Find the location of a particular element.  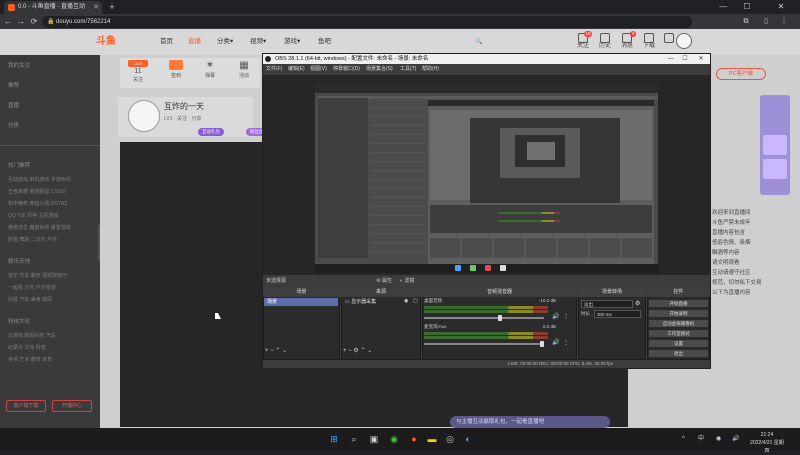

obs-menu-scene-collection: 场景集合(S) is located at coordinates (379, 69).